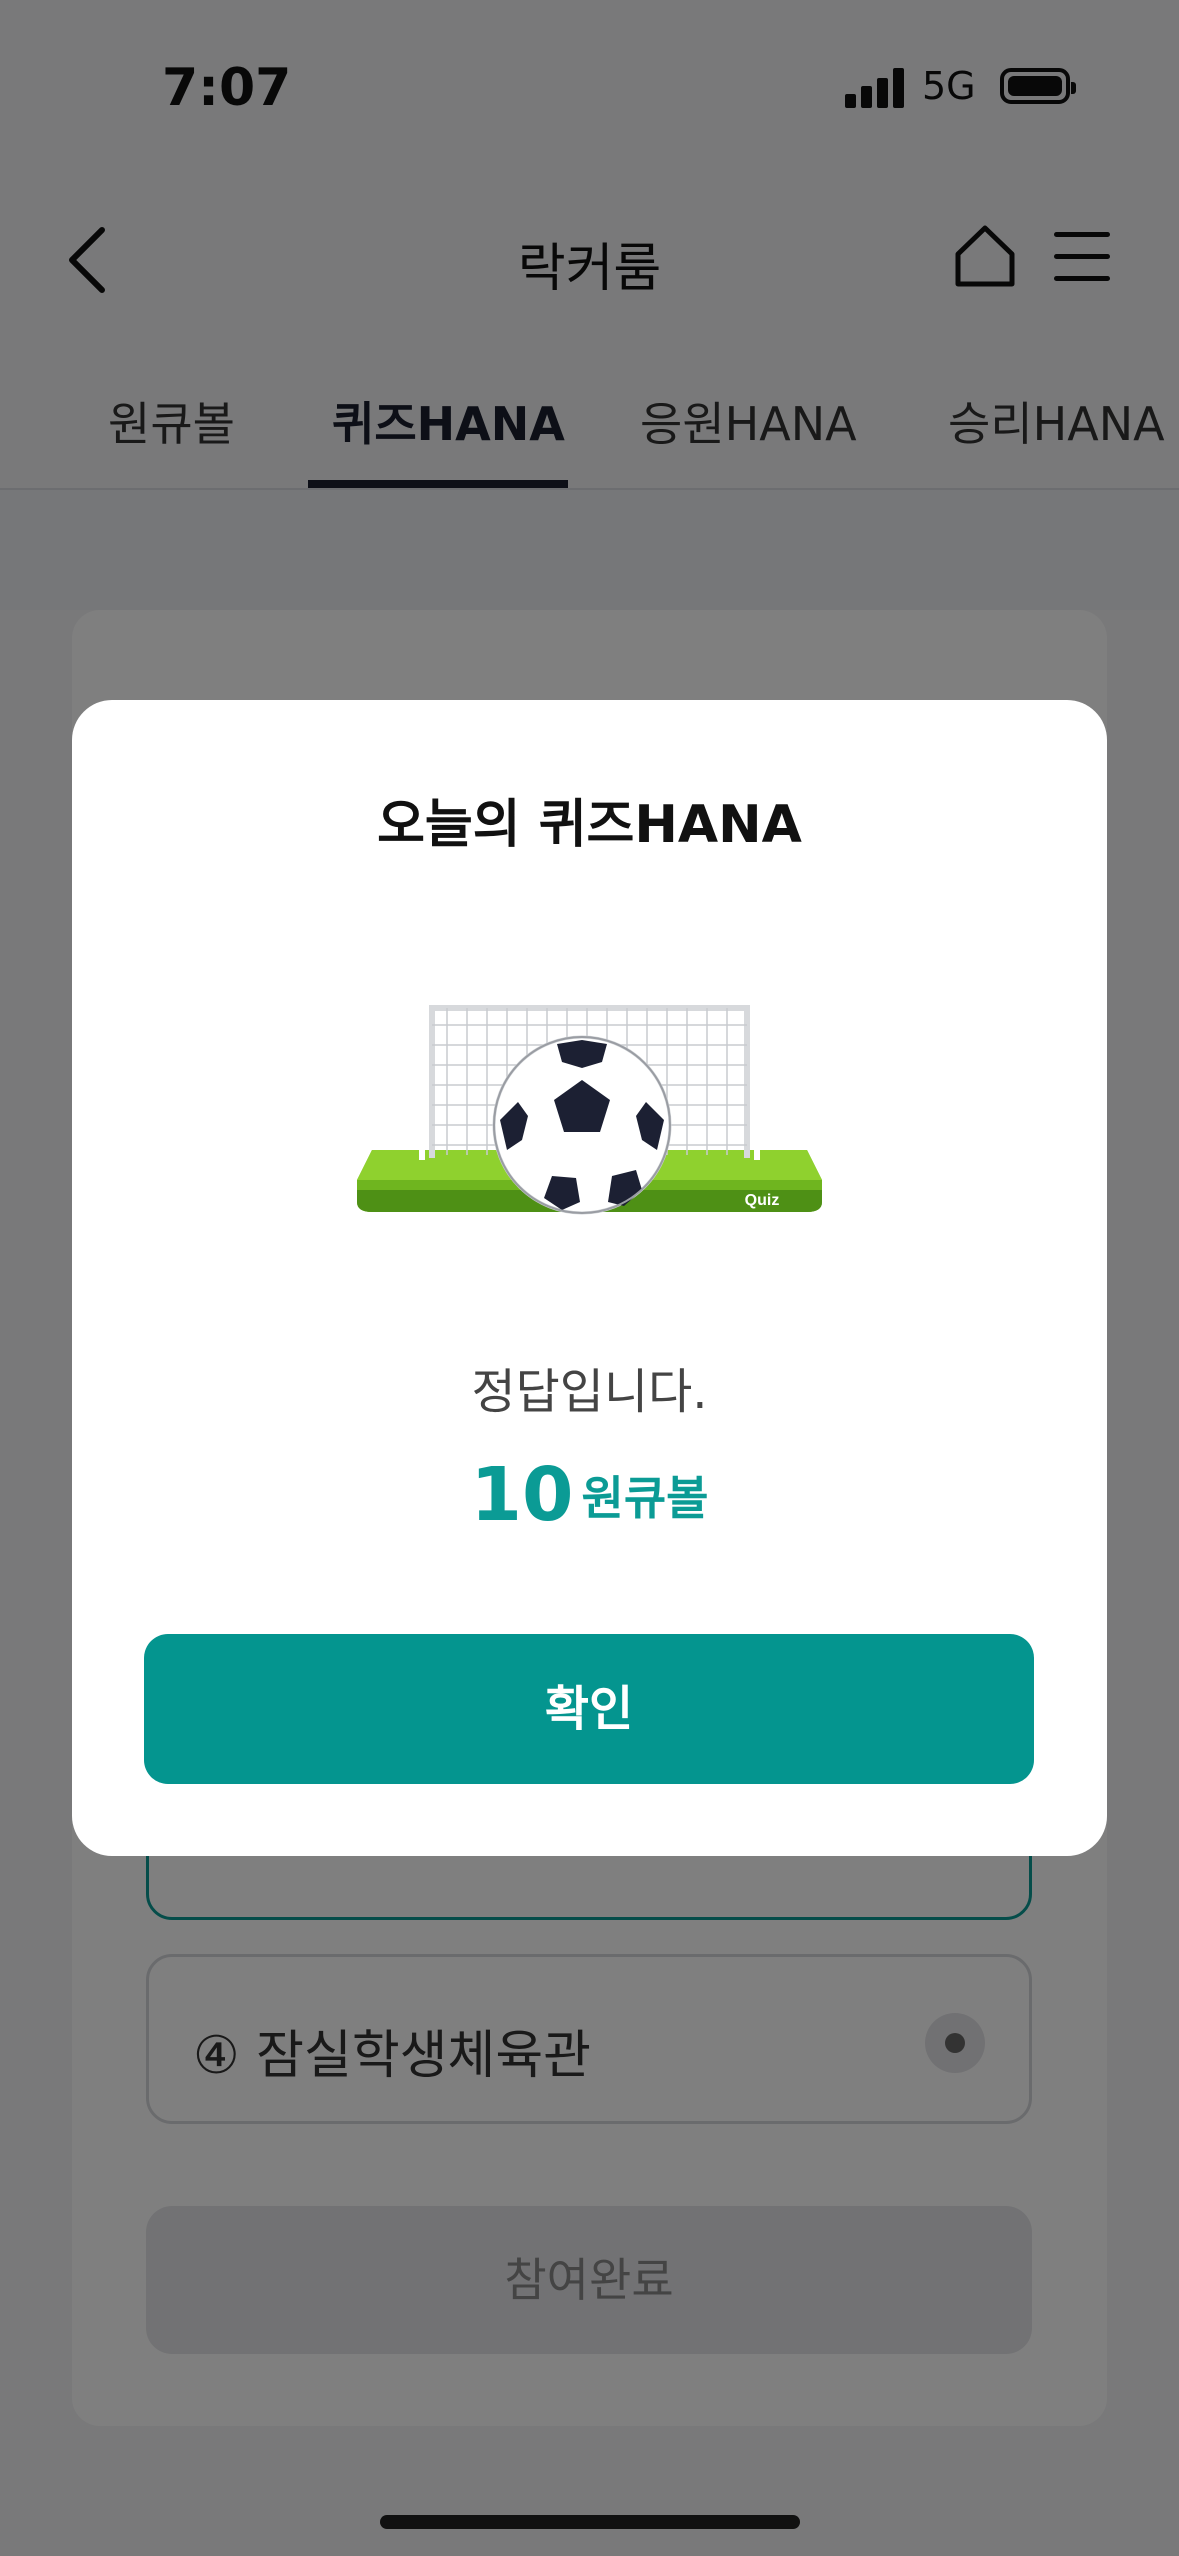 This screenshot has height=2556, width=1179. Describe the element at coordinates (589, 1709) in the screenshot. I see `confirm-button: 확인` at that location.